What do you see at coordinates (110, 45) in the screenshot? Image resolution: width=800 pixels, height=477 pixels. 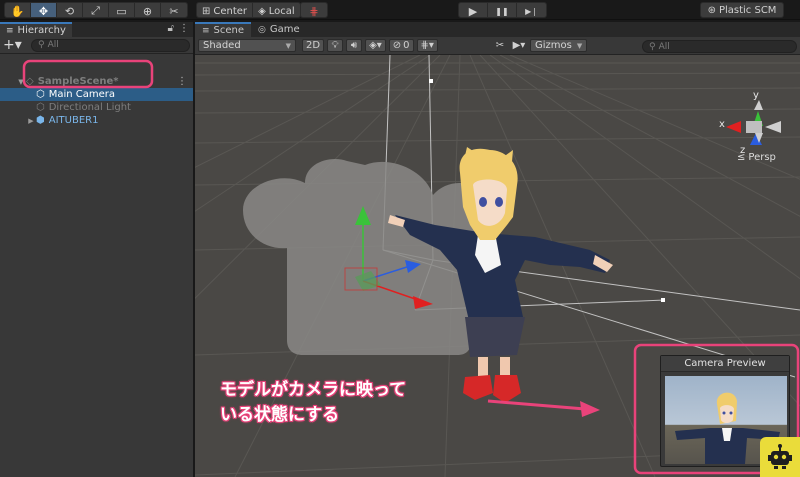 I see `hierarchy-search-input: ⚲ All` at bounding box center [110, 45].